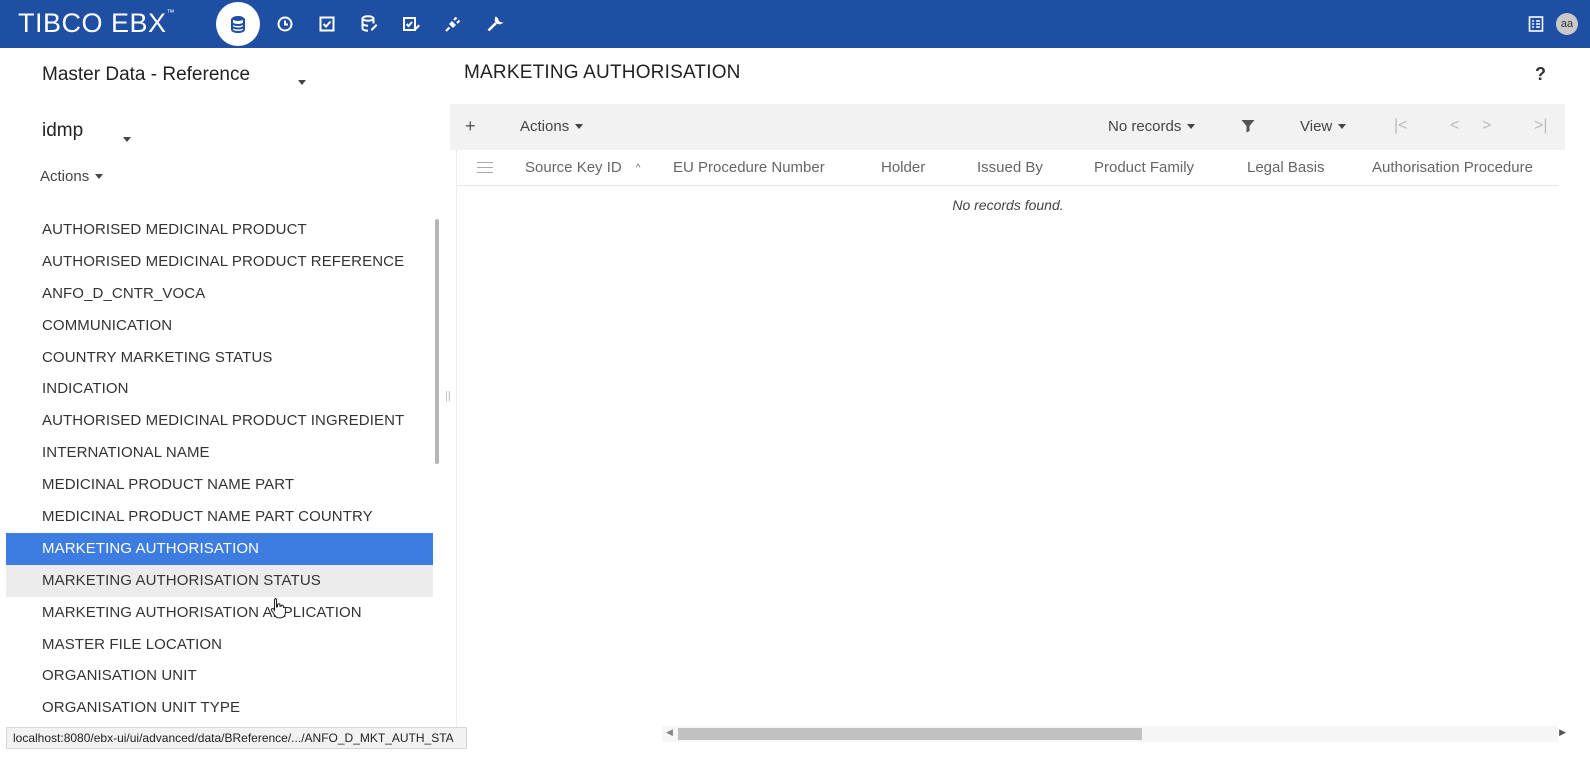  I want to click on table-actions-menu: Actions, so click(552, 126).